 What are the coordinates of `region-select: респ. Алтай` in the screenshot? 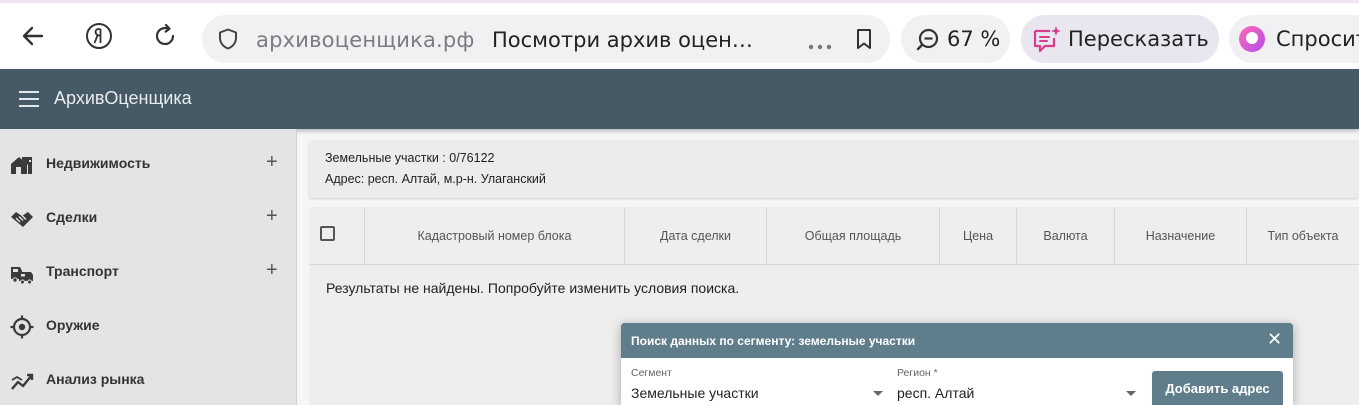 It's located at (935, 393).